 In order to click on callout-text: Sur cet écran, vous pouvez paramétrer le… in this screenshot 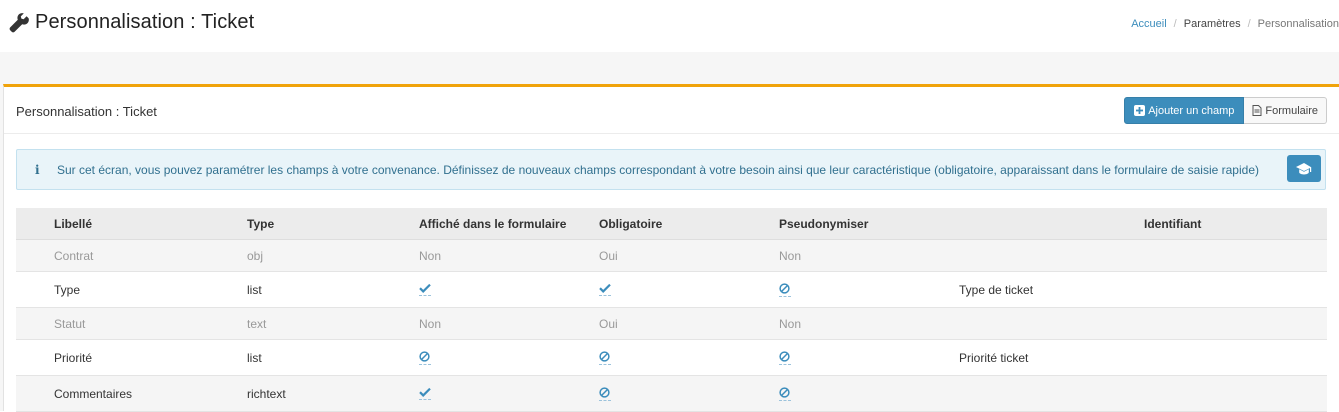, I will do `click(658, 170)`.